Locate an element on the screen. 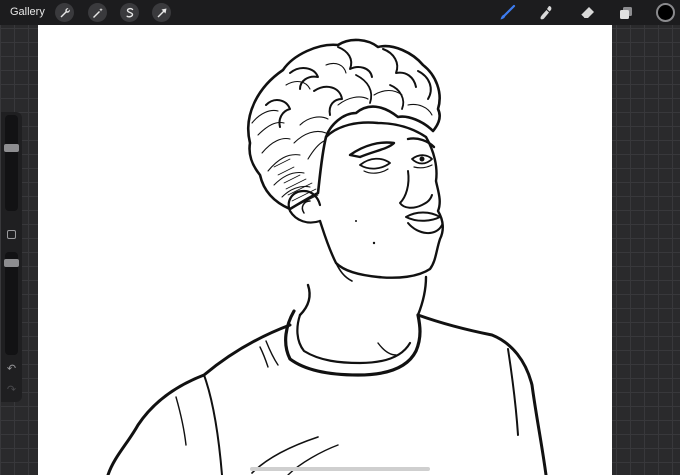  brush-size-slider is located at coordinates (11, 163).